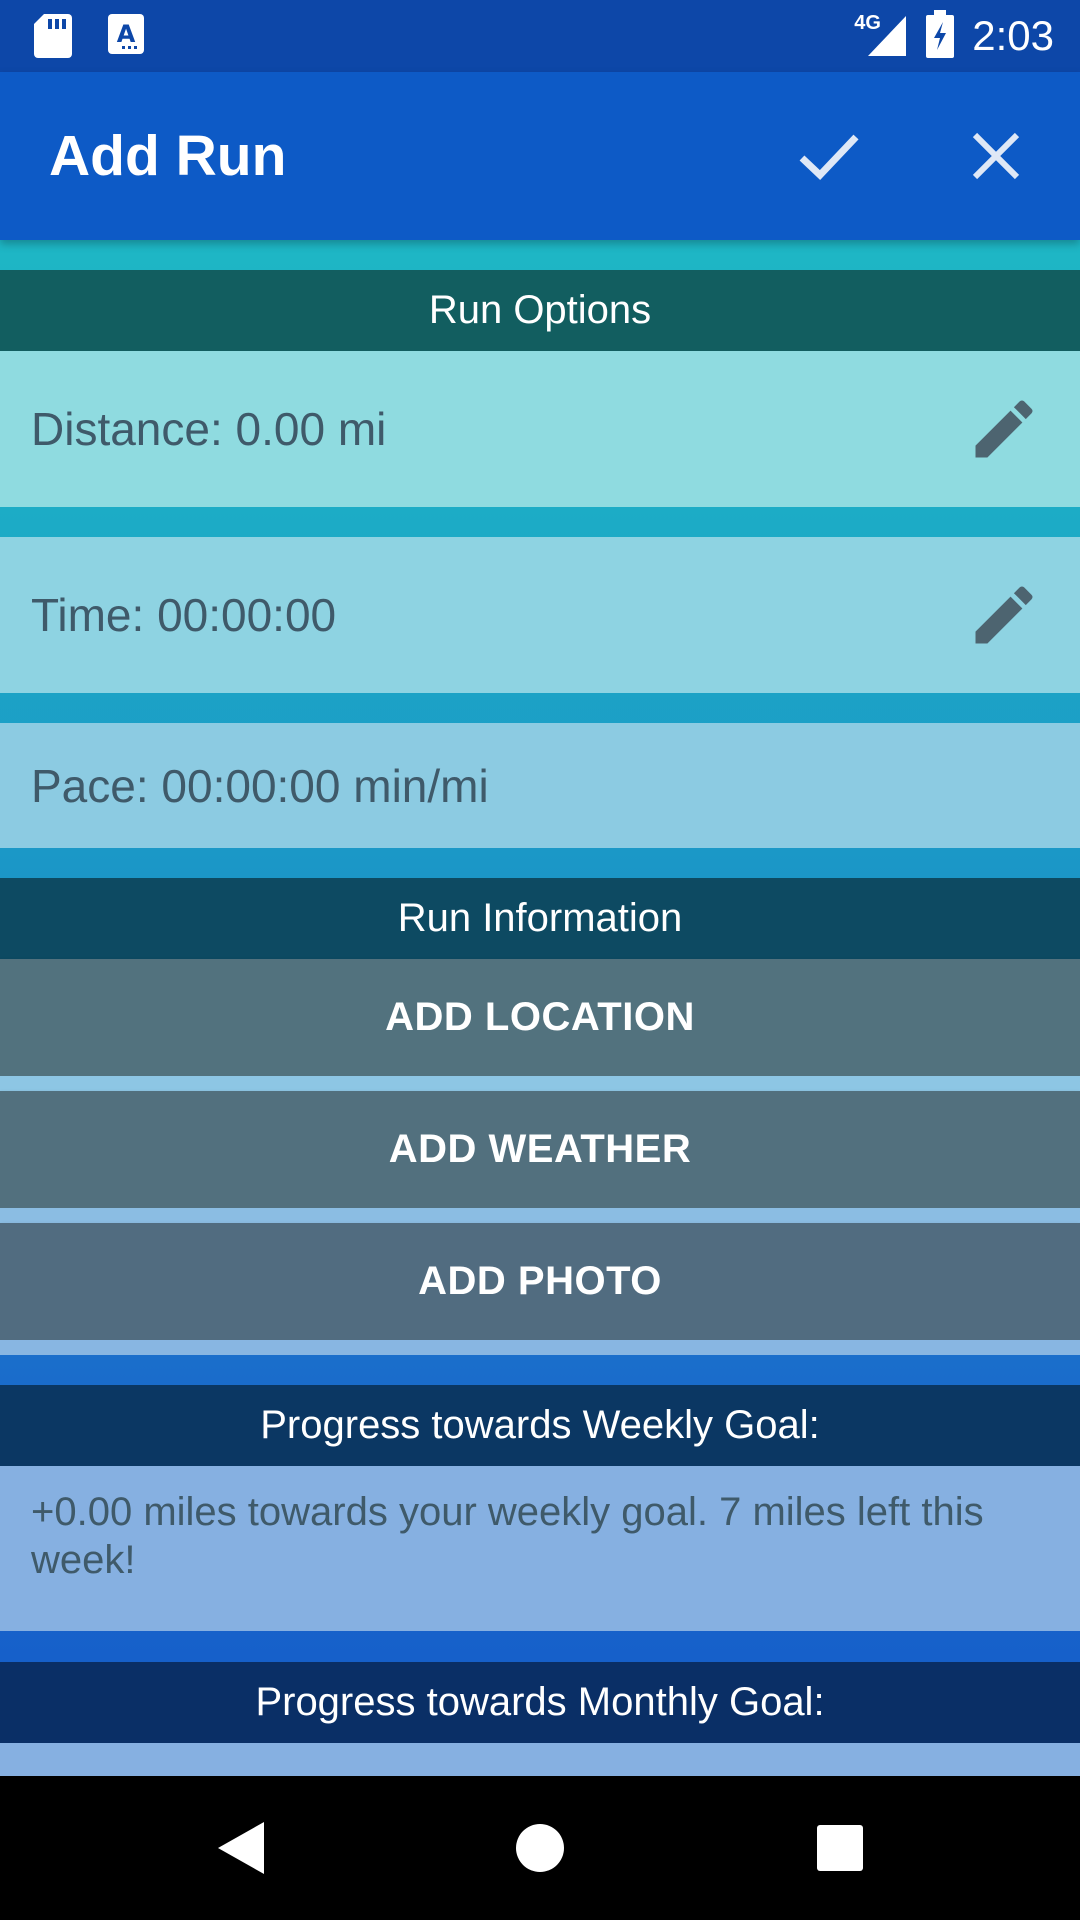 The image size is (1080, 1920). I want to click on home-button, so click(540, 1848).